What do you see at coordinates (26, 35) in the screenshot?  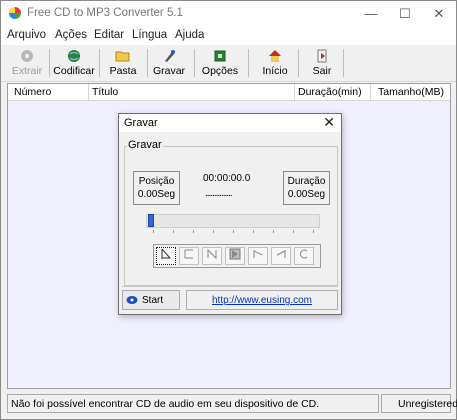 I see `menu-arquivo: Arquivo` at bounding box center [26, 35].